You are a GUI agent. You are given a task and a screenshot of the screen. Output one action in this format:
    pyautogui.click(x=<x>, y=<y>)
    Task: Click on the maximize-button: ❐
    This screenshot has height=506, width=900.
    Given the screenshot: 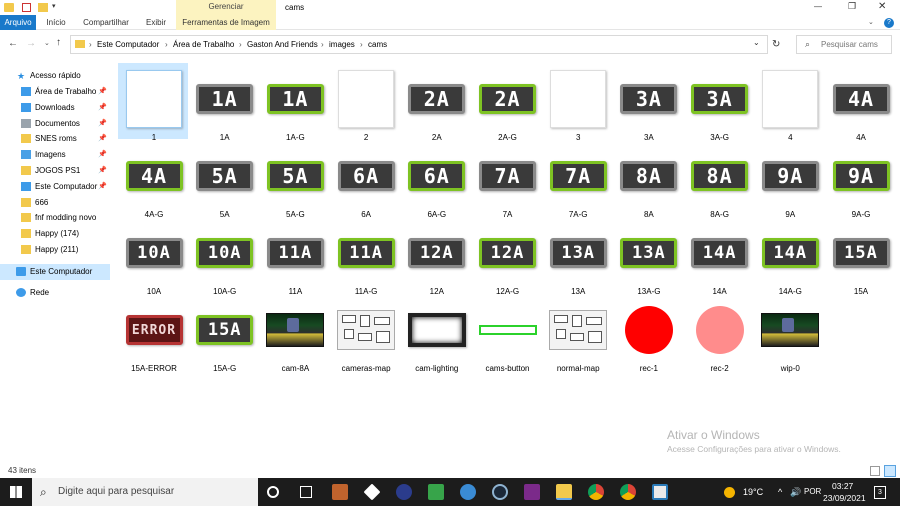 What is the action you would take?
    pyautogui.click(x=852, y=6)
    